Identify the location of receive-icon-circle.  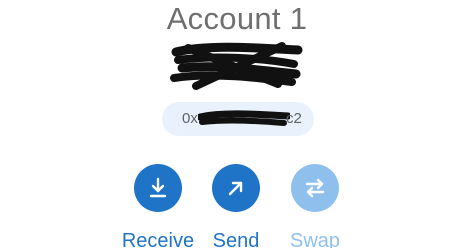
(158, 188).